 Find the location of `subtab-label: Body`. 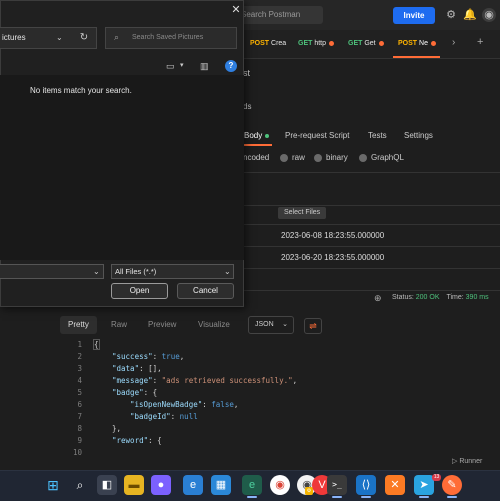

subtab-label: Body is located at coordinates (253, 135).